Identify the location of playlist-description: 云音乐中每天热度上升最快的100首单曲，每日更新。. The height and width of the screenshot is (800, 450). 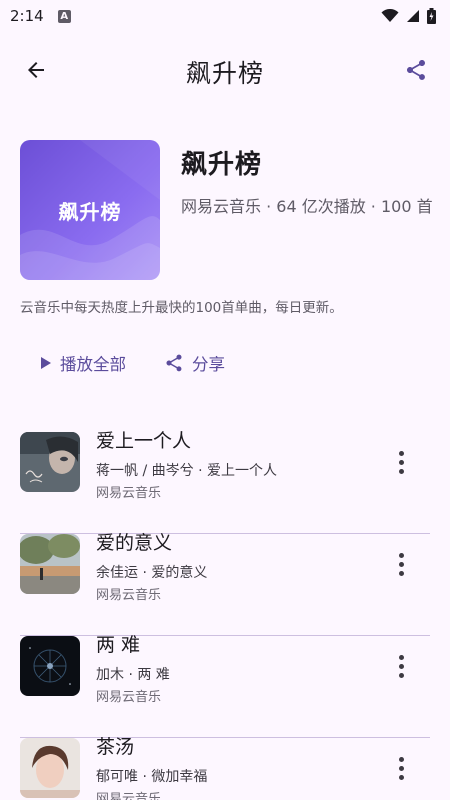
(181, 308).